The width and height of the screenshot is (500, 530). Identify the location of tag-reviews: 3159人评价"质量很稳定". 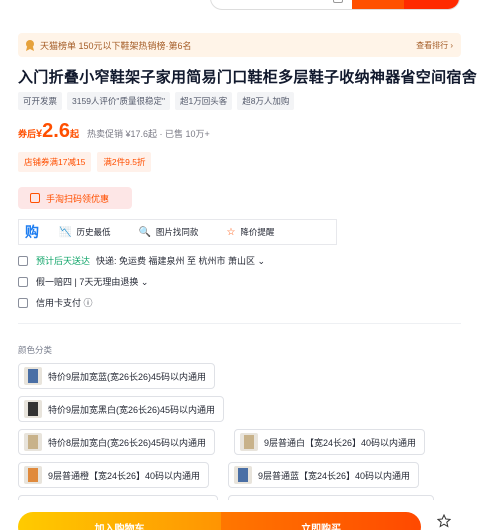
(118, 101).